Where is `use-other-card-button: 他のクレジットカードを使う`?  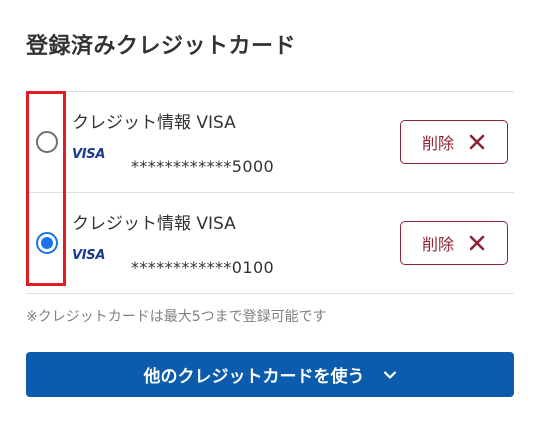 use-other-card-button: 他のクレジットカードを使う is located at coordinates (270, 374).